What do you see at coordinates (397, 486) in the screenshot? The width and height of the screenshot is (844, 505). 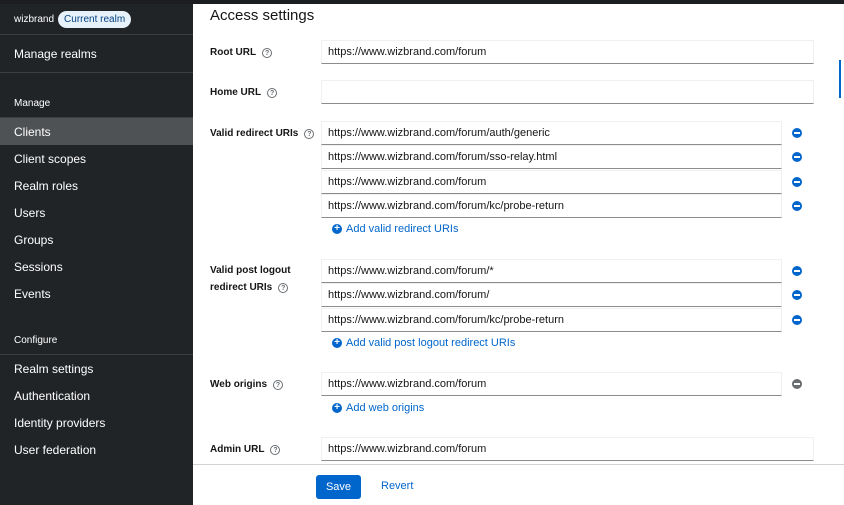 I see `revert-button: Revert` at bounding box center [397, 486].